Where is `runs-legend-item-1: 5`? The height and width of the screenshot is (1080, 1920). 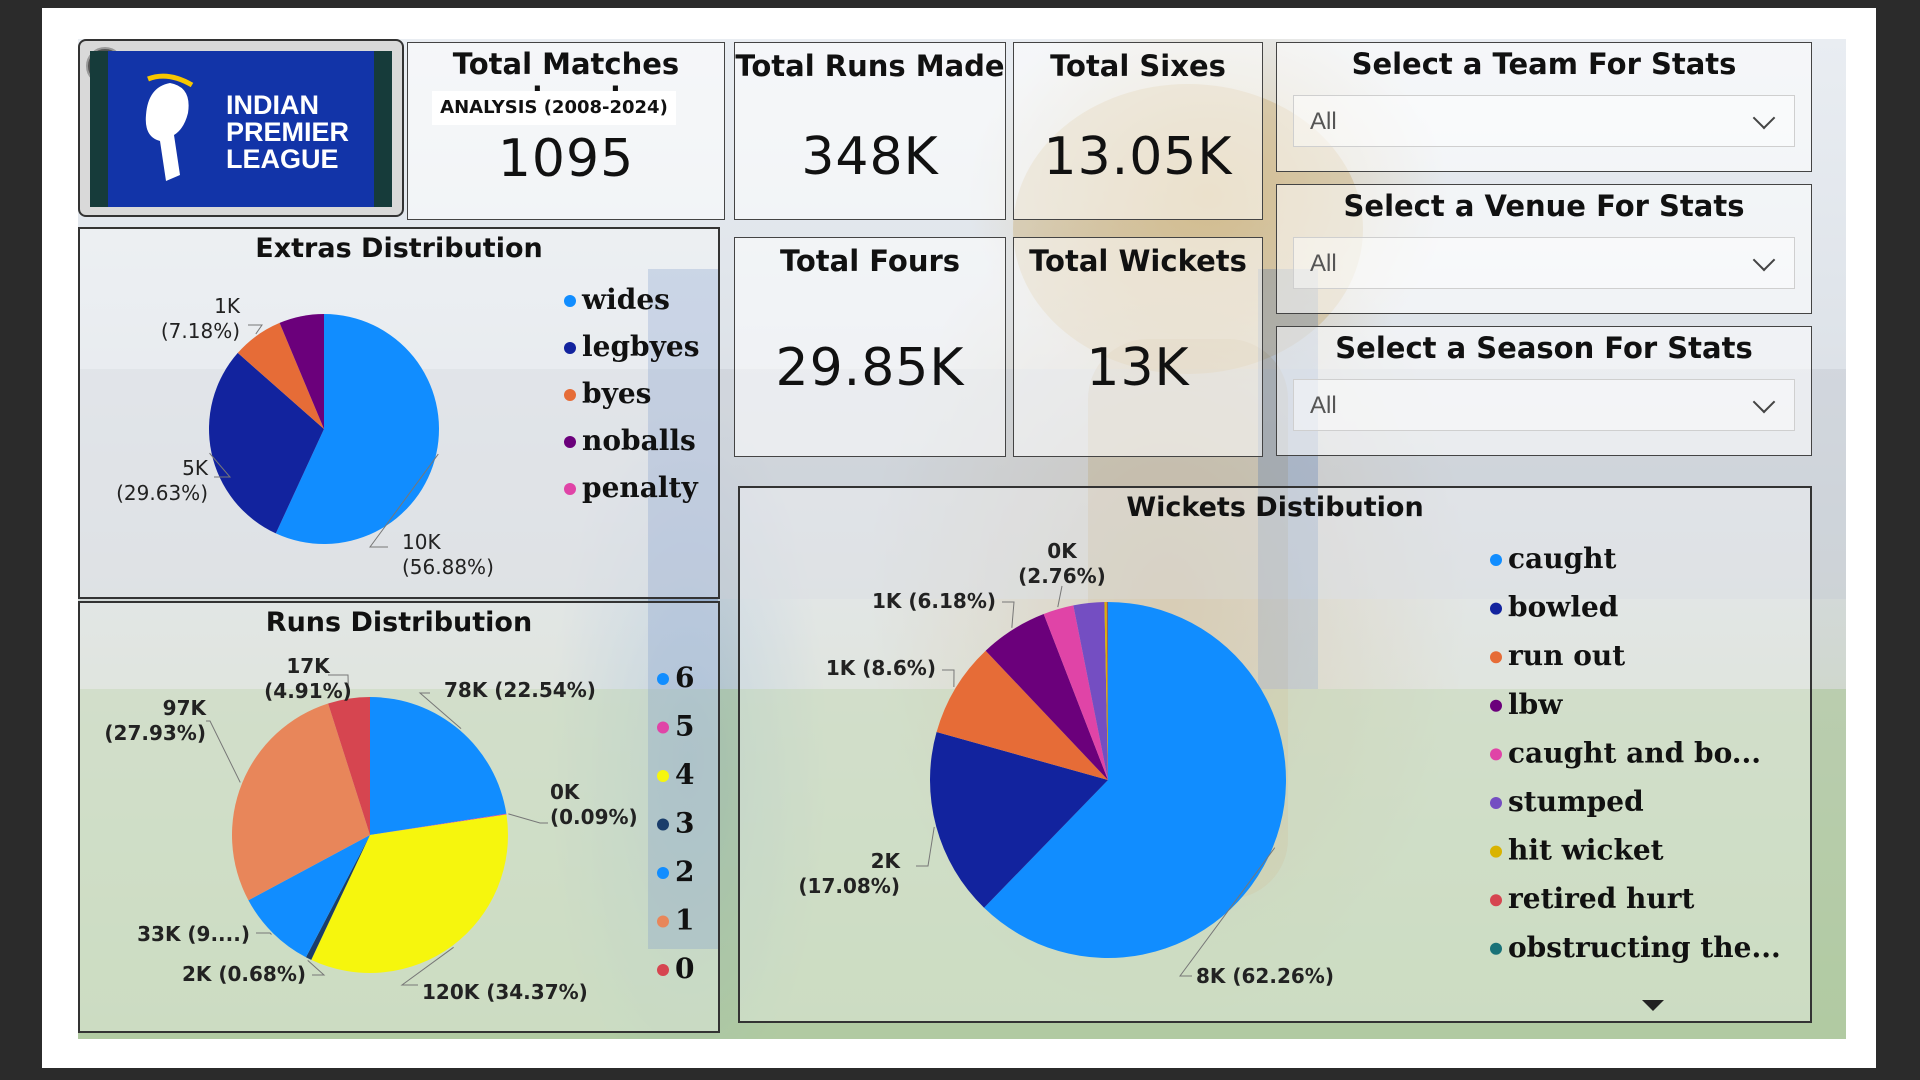
runs-legend-item-1: 5 is located at coordinates (684, 726).